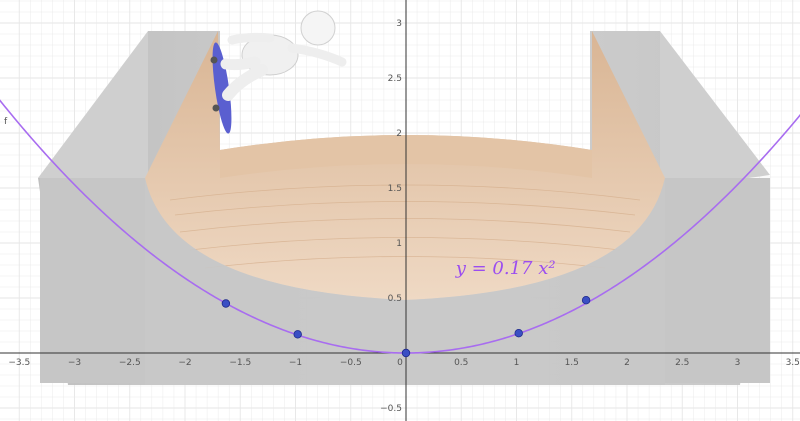  Describe the element at coordinates (399, 24) in the screenshot. I see `y-tick-label: 3` at that location.